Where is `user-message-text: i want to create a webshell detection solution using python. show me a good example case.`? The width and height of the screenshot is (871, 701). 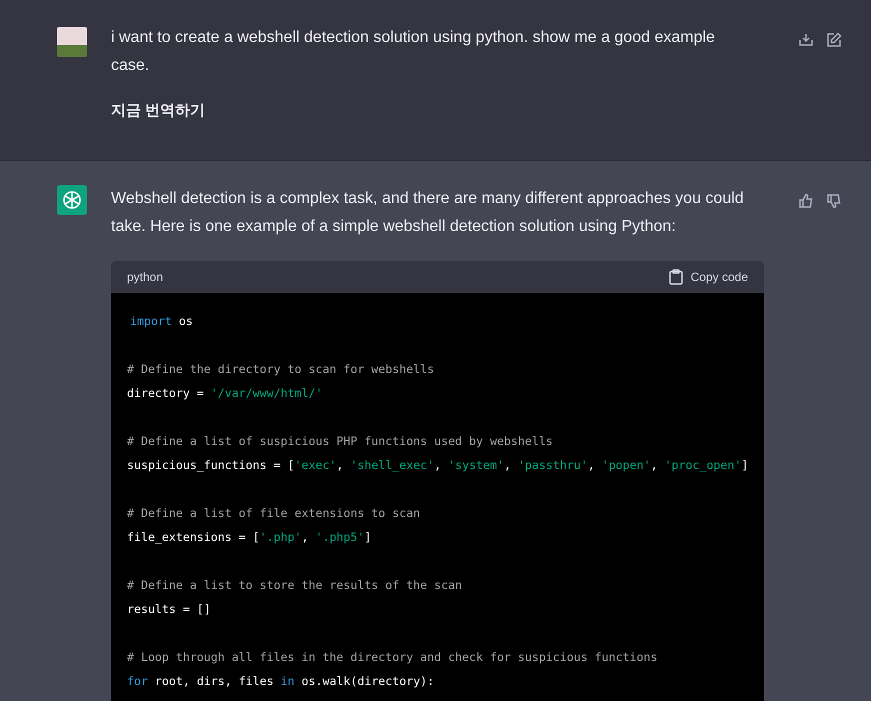 user-message-text: i want to create a webshell detection solution using python. show me a good example case. is located at coordinates (413, 52).